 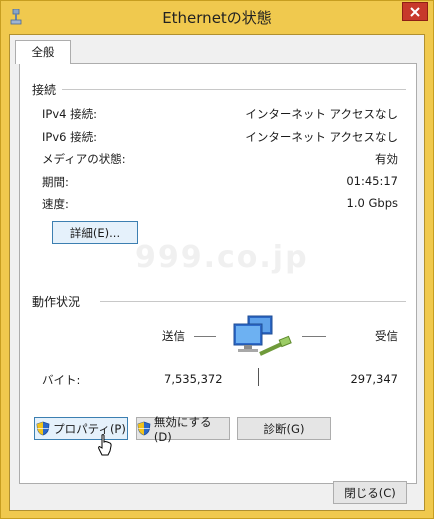 What do you see at coordinates (374, 379) in the screenshot?
I see `bytes-received-value: 297,347` at bounding box center [374, 379].